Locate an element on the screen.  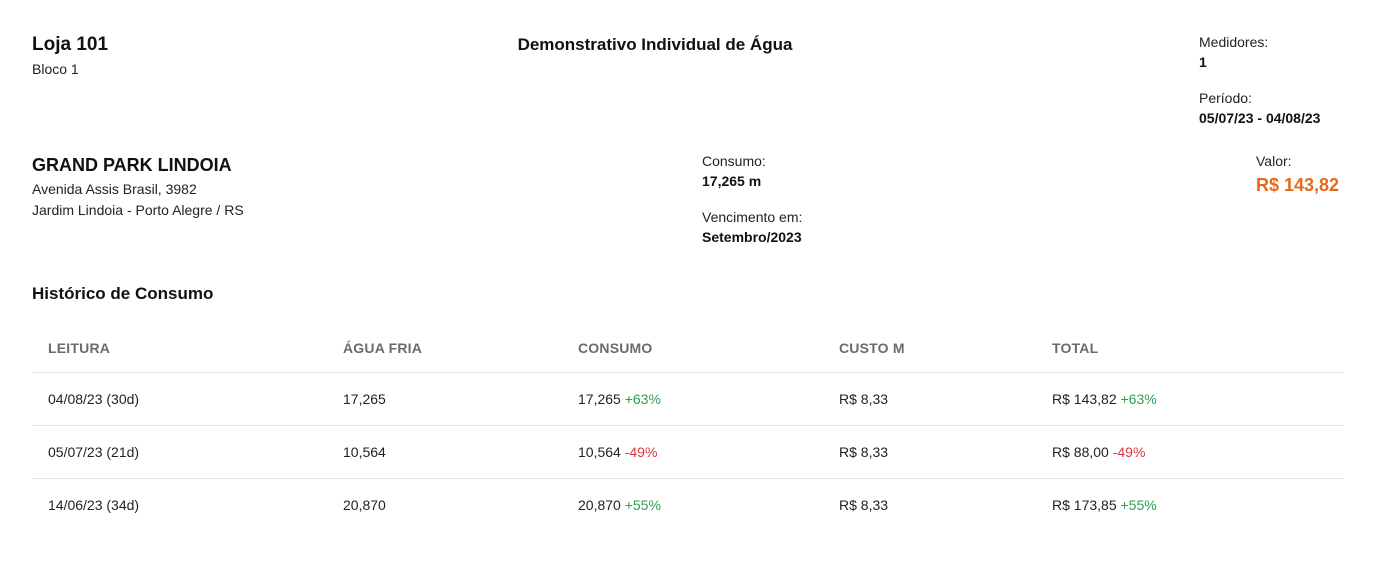
medidores-value: 1 is located at coordinates (1203, 62).